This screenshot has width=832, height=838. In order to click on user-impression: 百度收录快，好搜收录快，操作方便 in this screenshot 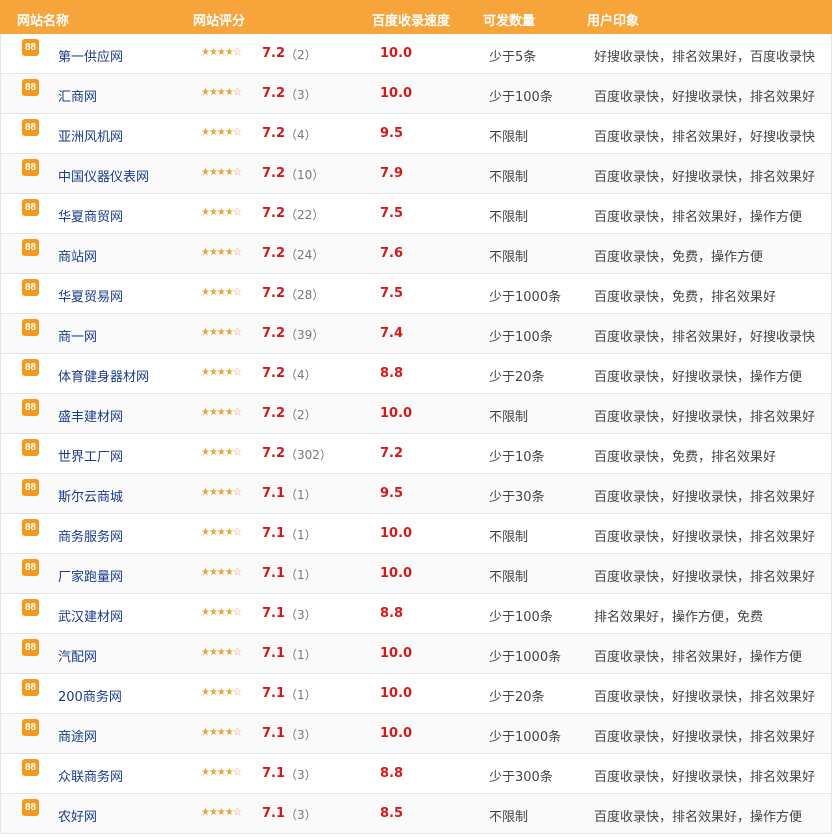, I will do `click(698, 377)`.